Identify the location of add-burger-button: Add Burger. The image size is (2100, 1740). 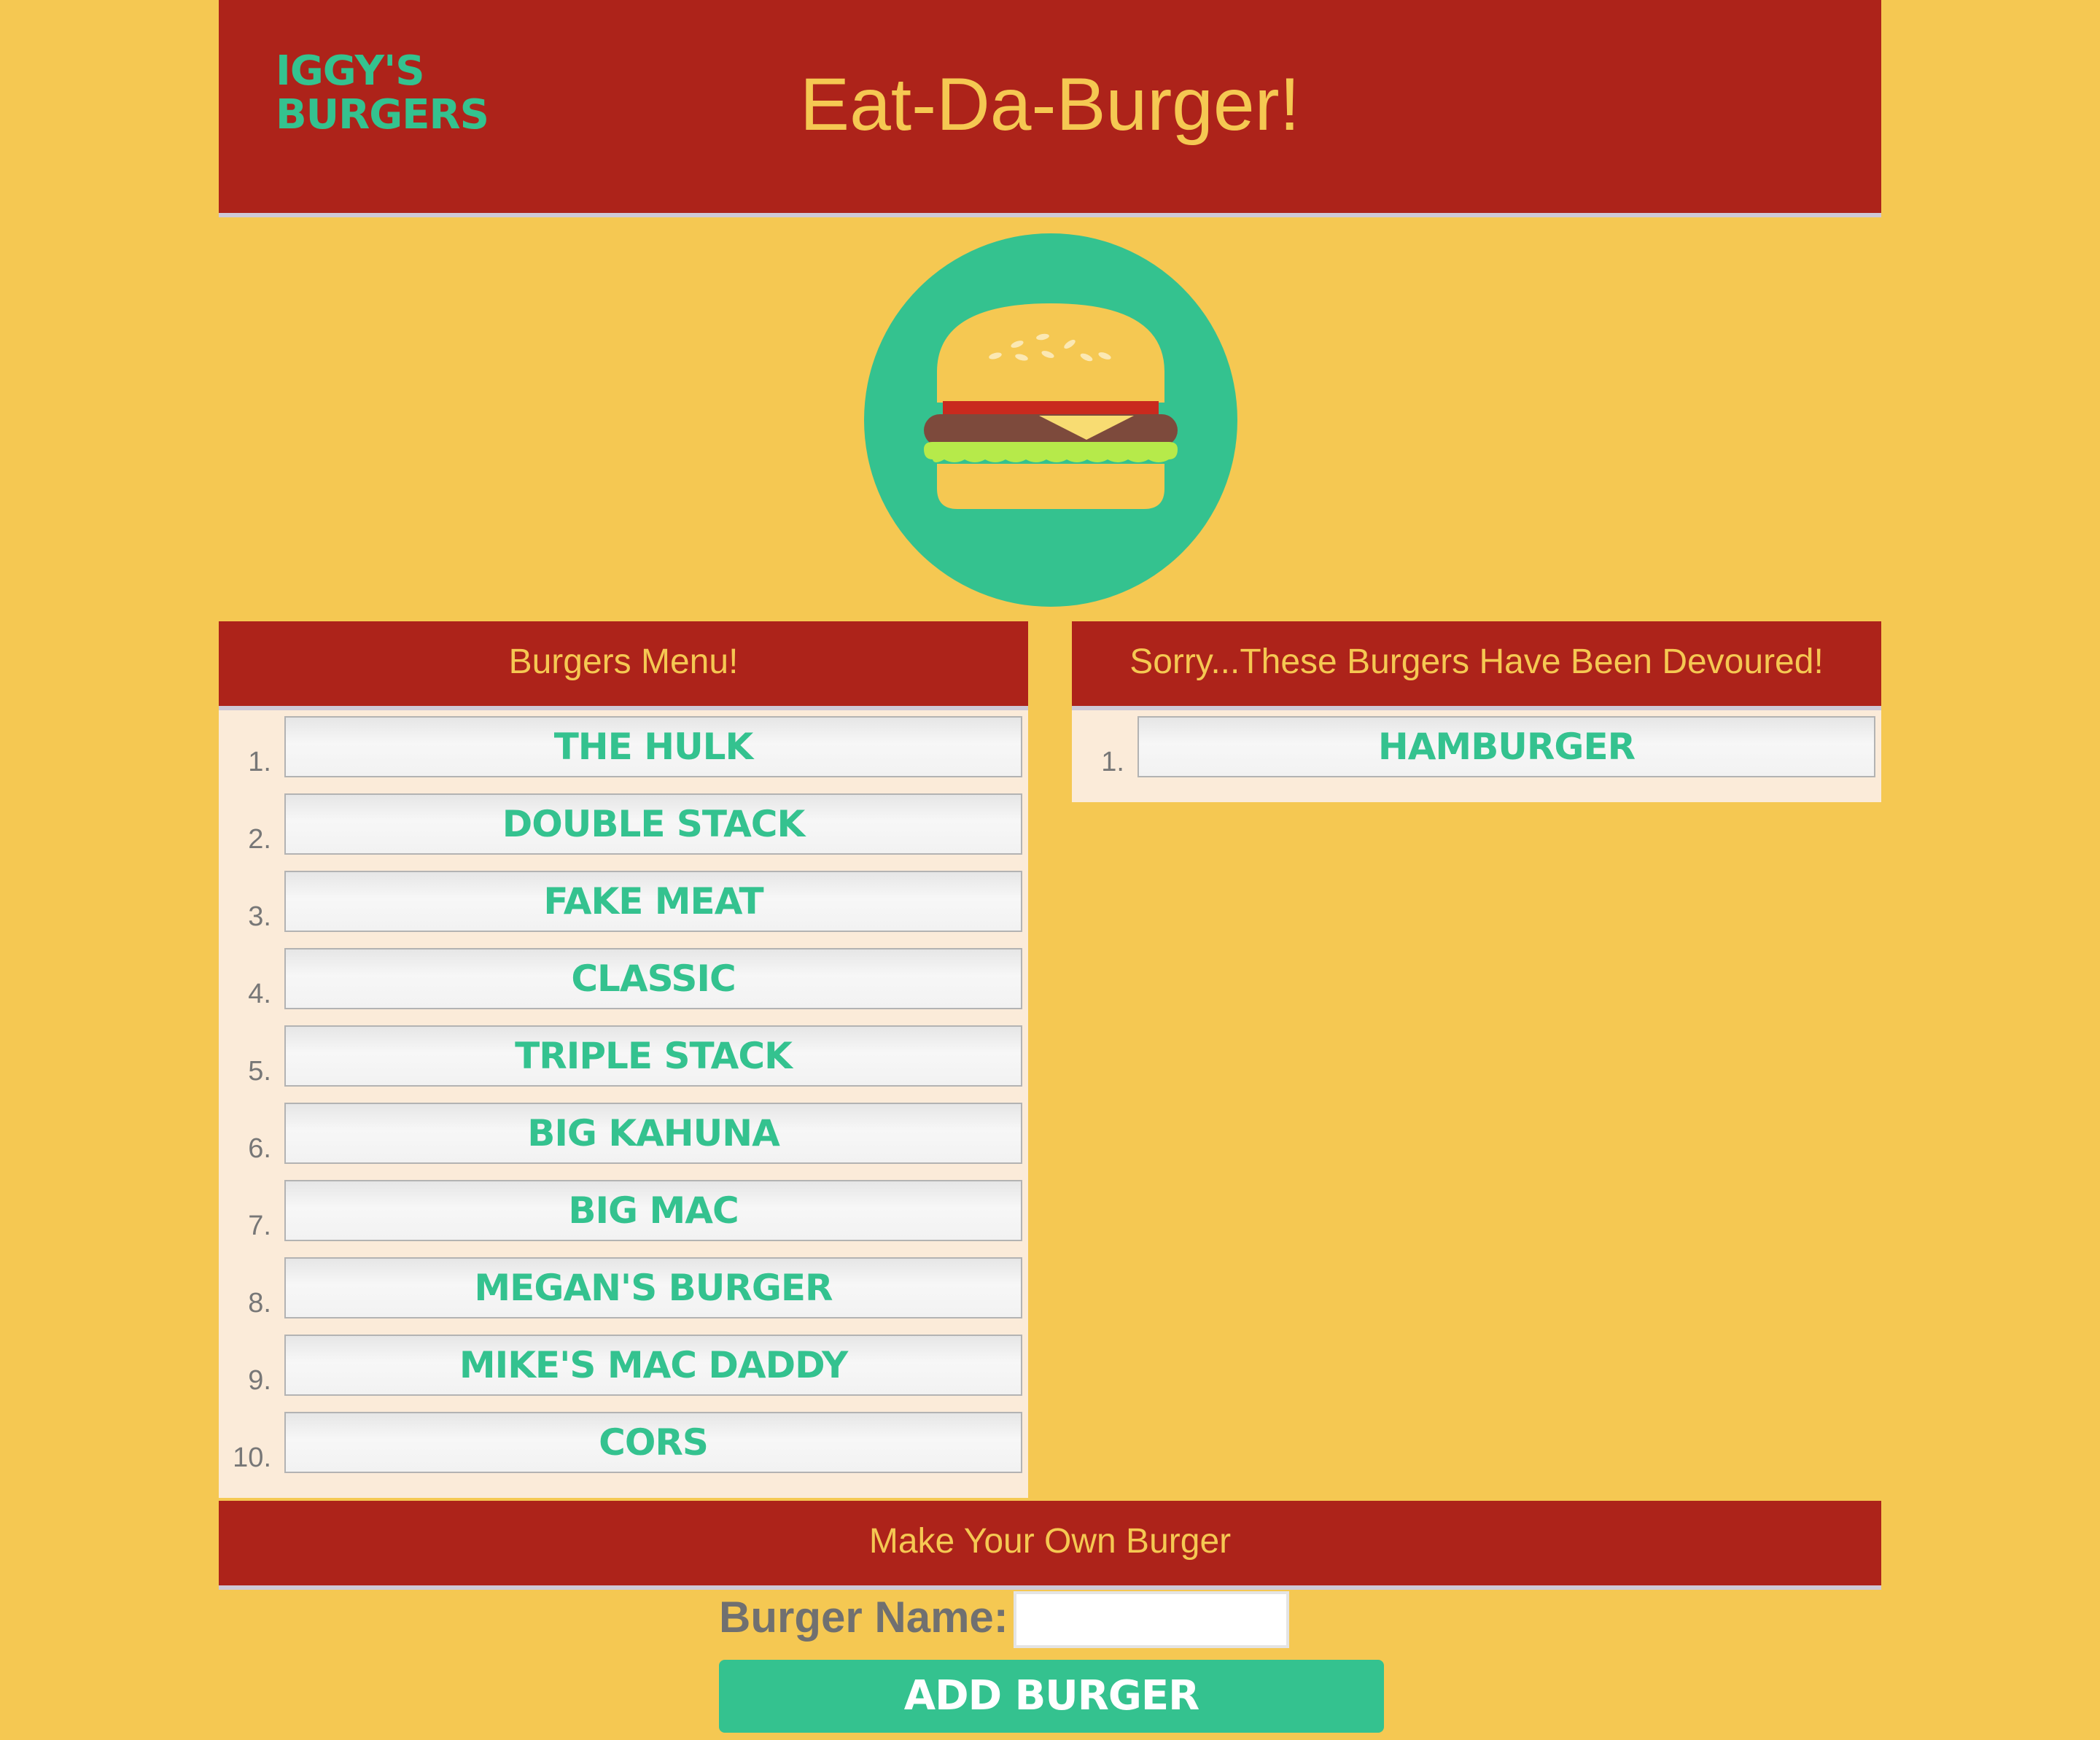
(1051, 1696).